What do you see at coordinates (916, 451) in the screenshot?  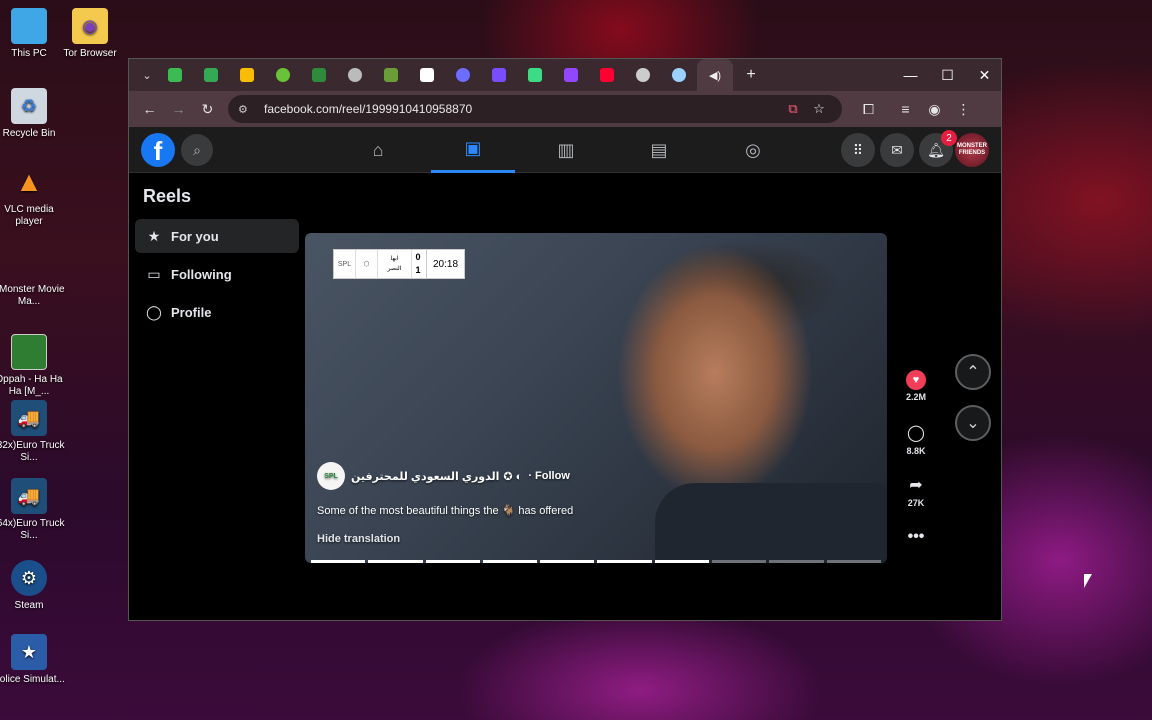 I see `comments-count: 8.8K` at bounding box center [916, 451].